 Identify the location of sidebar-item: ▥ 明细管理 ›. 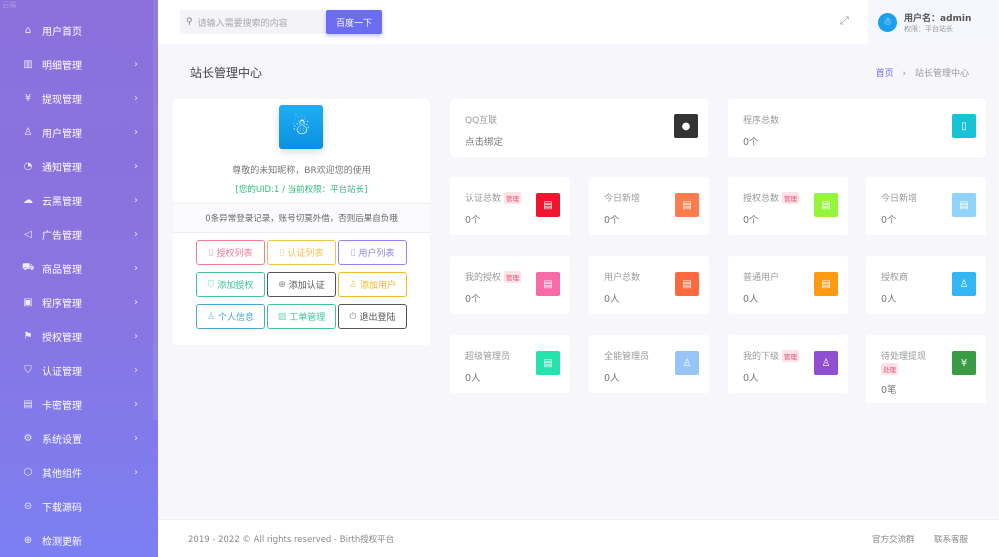
(79, 64).